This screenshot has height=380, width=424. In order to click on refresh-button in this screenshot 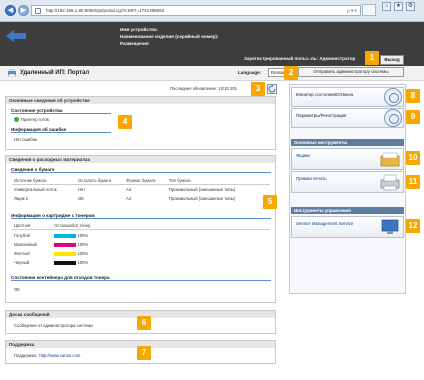, I will do `click(272, 89)`.